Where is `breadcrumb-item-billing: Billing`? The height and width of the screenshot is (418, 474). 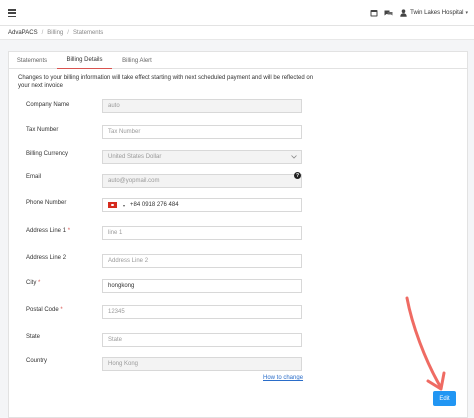
breadcrumb-item-billing: Billing is located at coordinates (55, 33).